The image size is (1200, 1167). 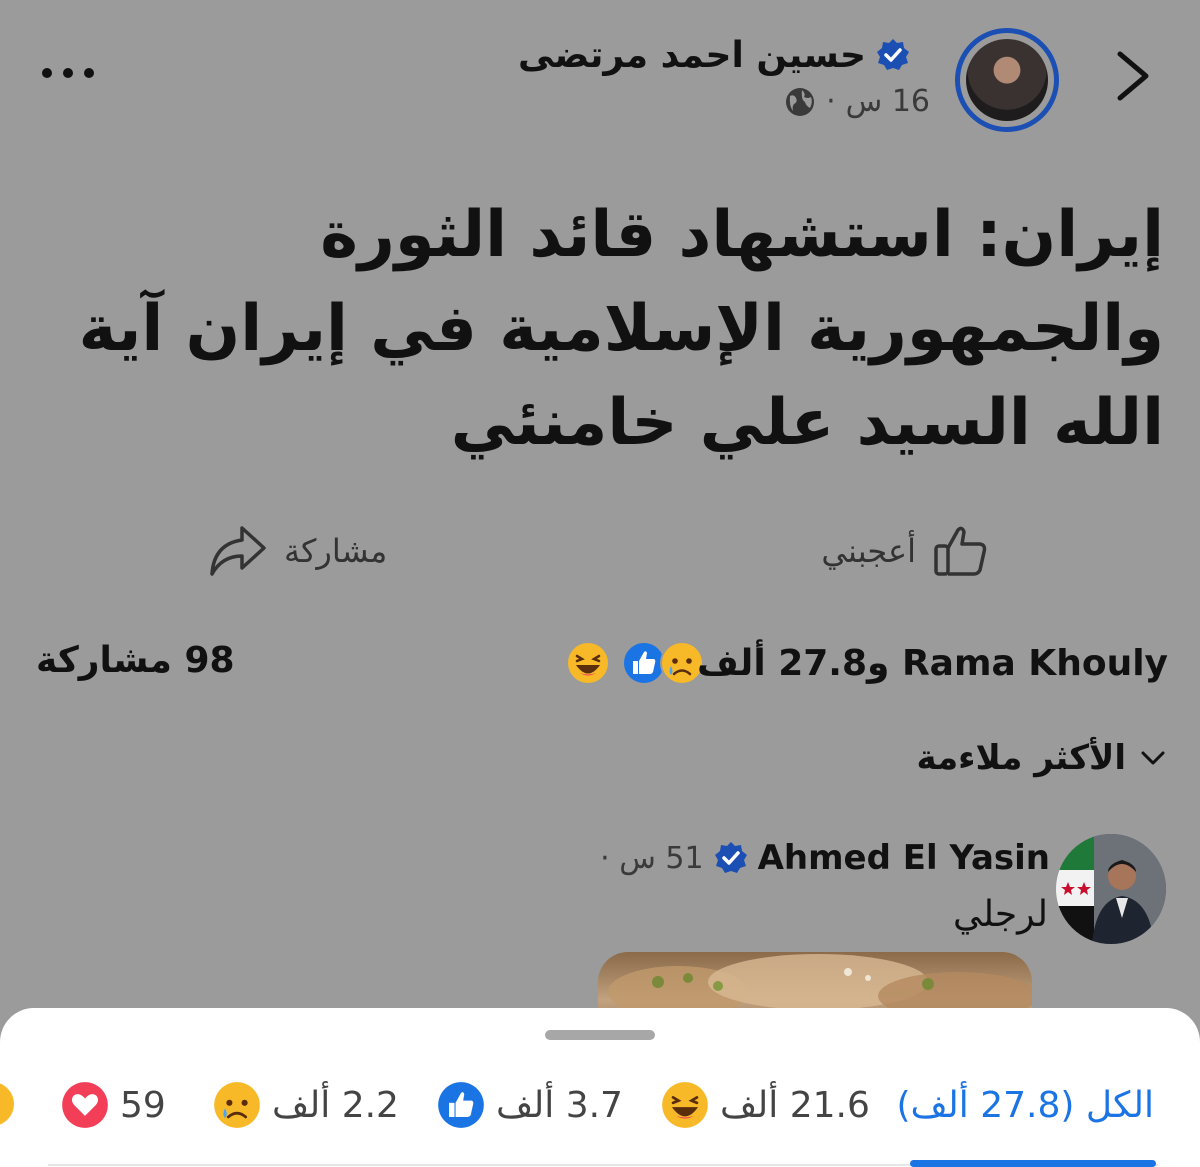 I want to click on tab-like: 3.7 ألف, so click(x=529, y=1105).